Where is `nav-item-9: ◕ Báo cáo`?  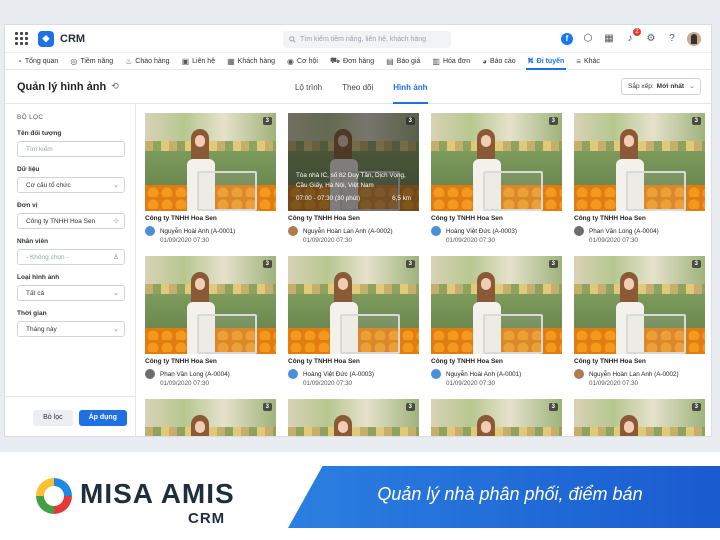 nav-item-9: ◕ Báo cáo is located at coordinates (499, 61).